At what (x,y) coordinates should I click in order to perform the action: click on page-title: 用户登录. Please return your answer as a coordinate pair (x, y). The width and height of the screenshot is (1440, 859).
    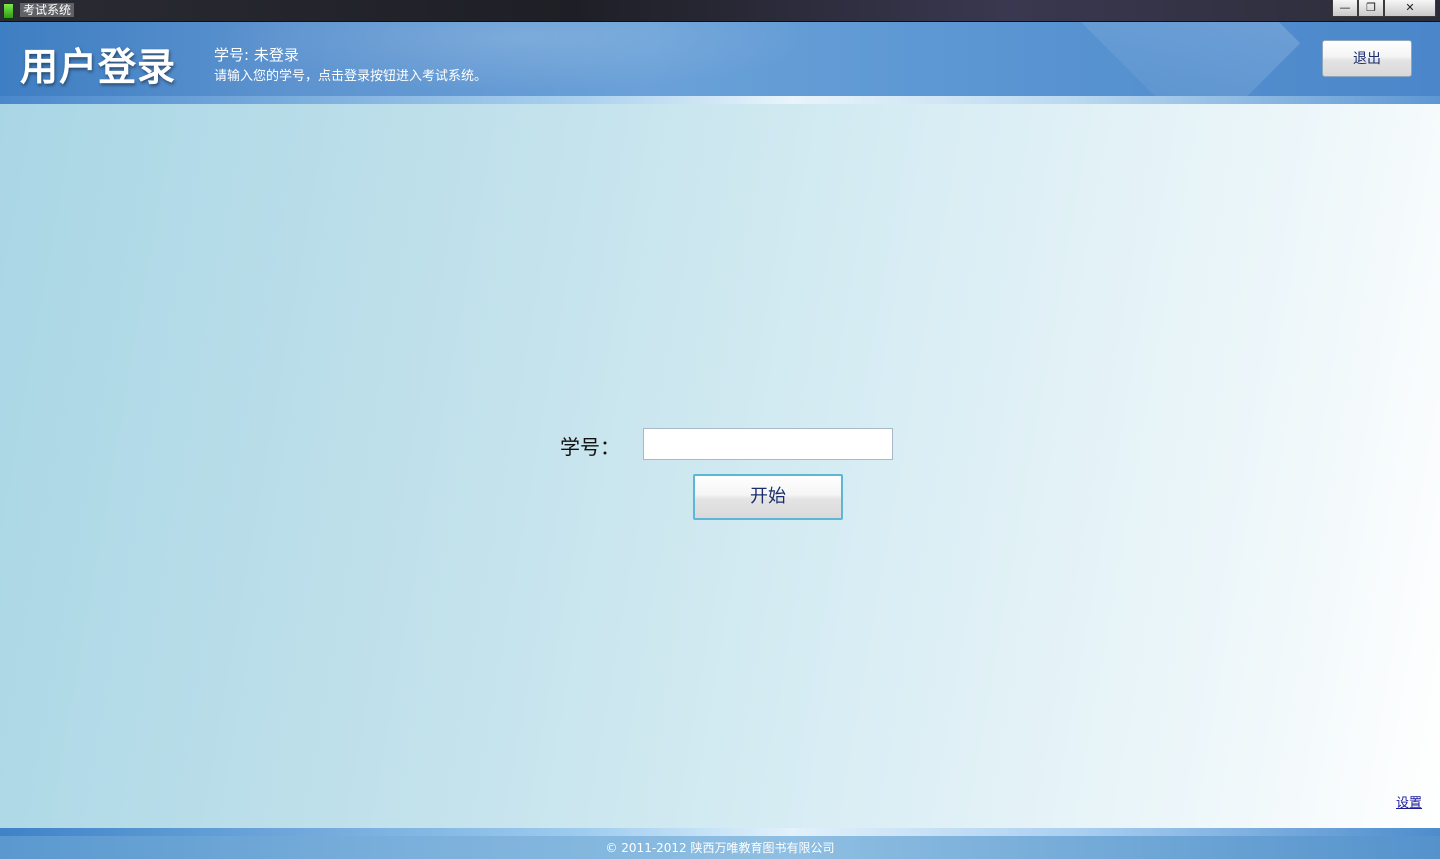
    Looking at the image, I should click on (98, 67).